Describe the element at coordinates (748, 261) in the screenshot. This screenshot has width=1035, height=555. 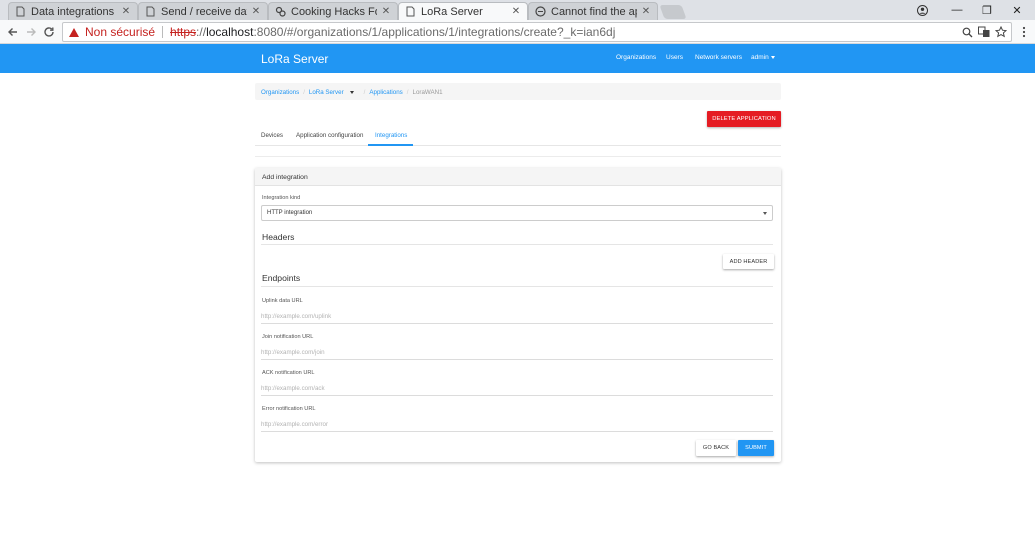
I see `add-header-button: ADD HEADER` at that location.